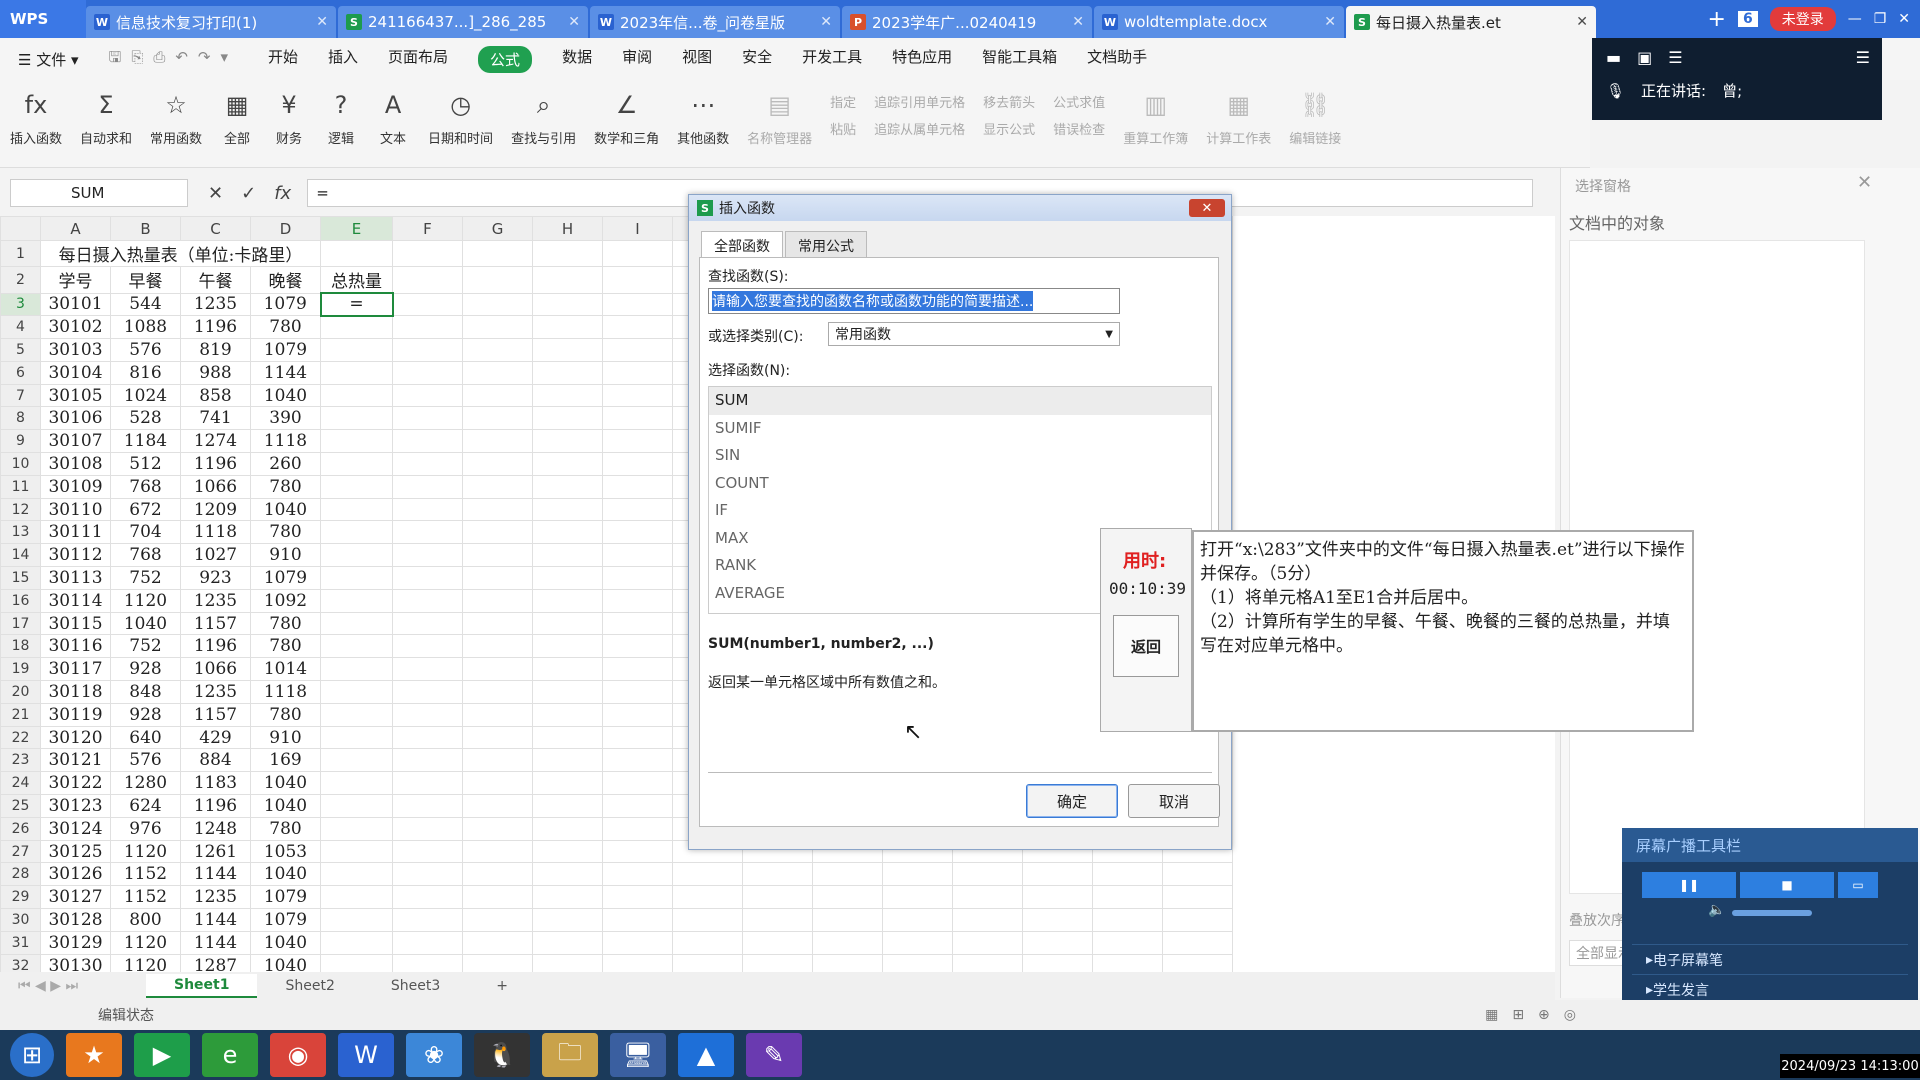  I want to click on cell: 672, so click(145, 509).